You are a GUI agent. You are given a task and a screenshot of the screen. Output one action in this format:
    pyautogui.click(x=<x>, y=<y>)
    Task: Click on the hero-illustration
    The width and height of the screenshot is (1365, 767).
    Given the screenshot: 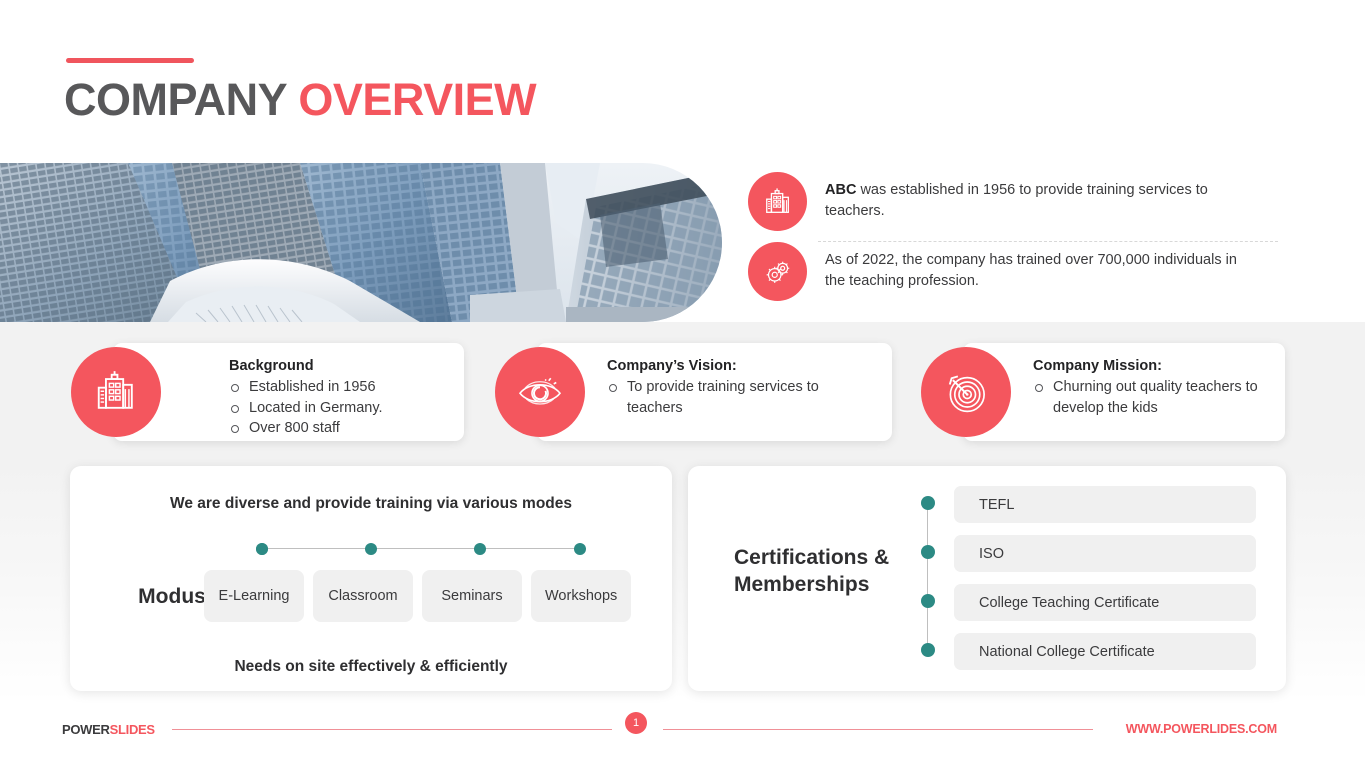 What is the action you would take?
    pyautogui.click(x=361, y=242)
    